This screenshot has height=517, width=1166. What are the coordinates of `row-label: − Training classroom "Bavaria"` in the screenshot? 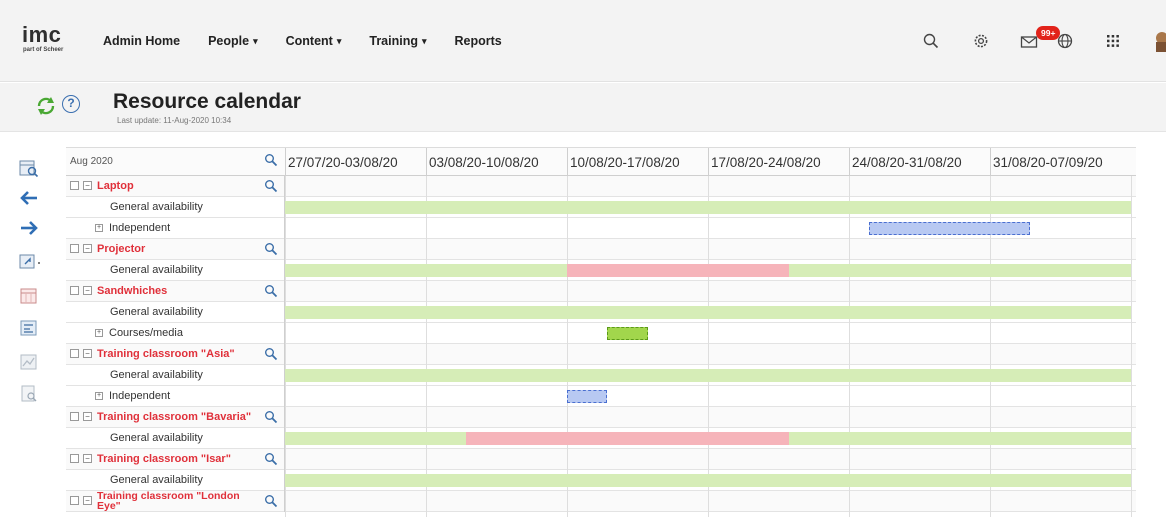 It's located at (175, 417).